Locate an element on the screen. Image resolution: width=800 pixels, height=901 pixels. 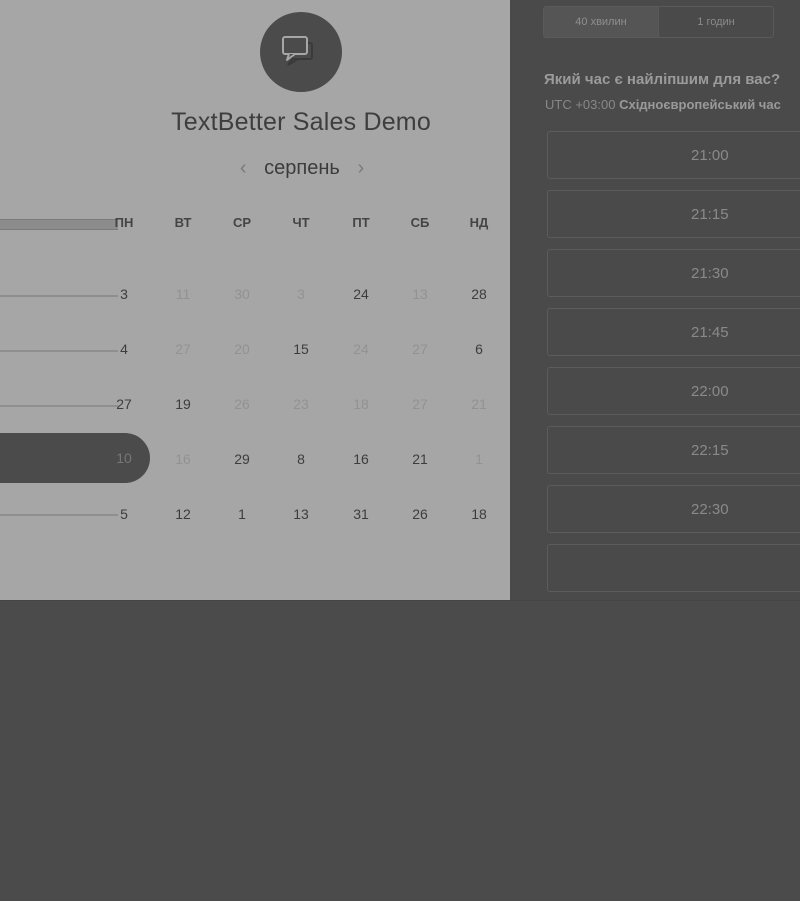
weekday-header: ПН is located at coordinates (124, 222).